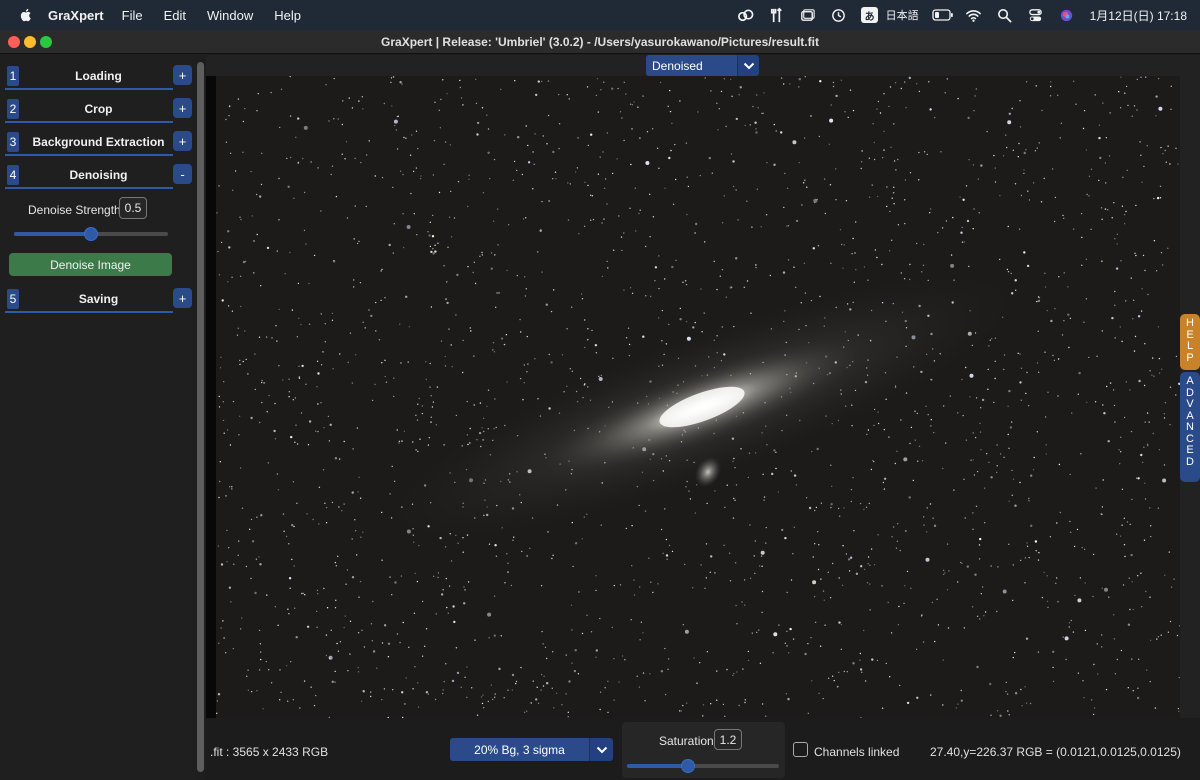  I want to click on help-tab: HELP, so click(1190, 342).